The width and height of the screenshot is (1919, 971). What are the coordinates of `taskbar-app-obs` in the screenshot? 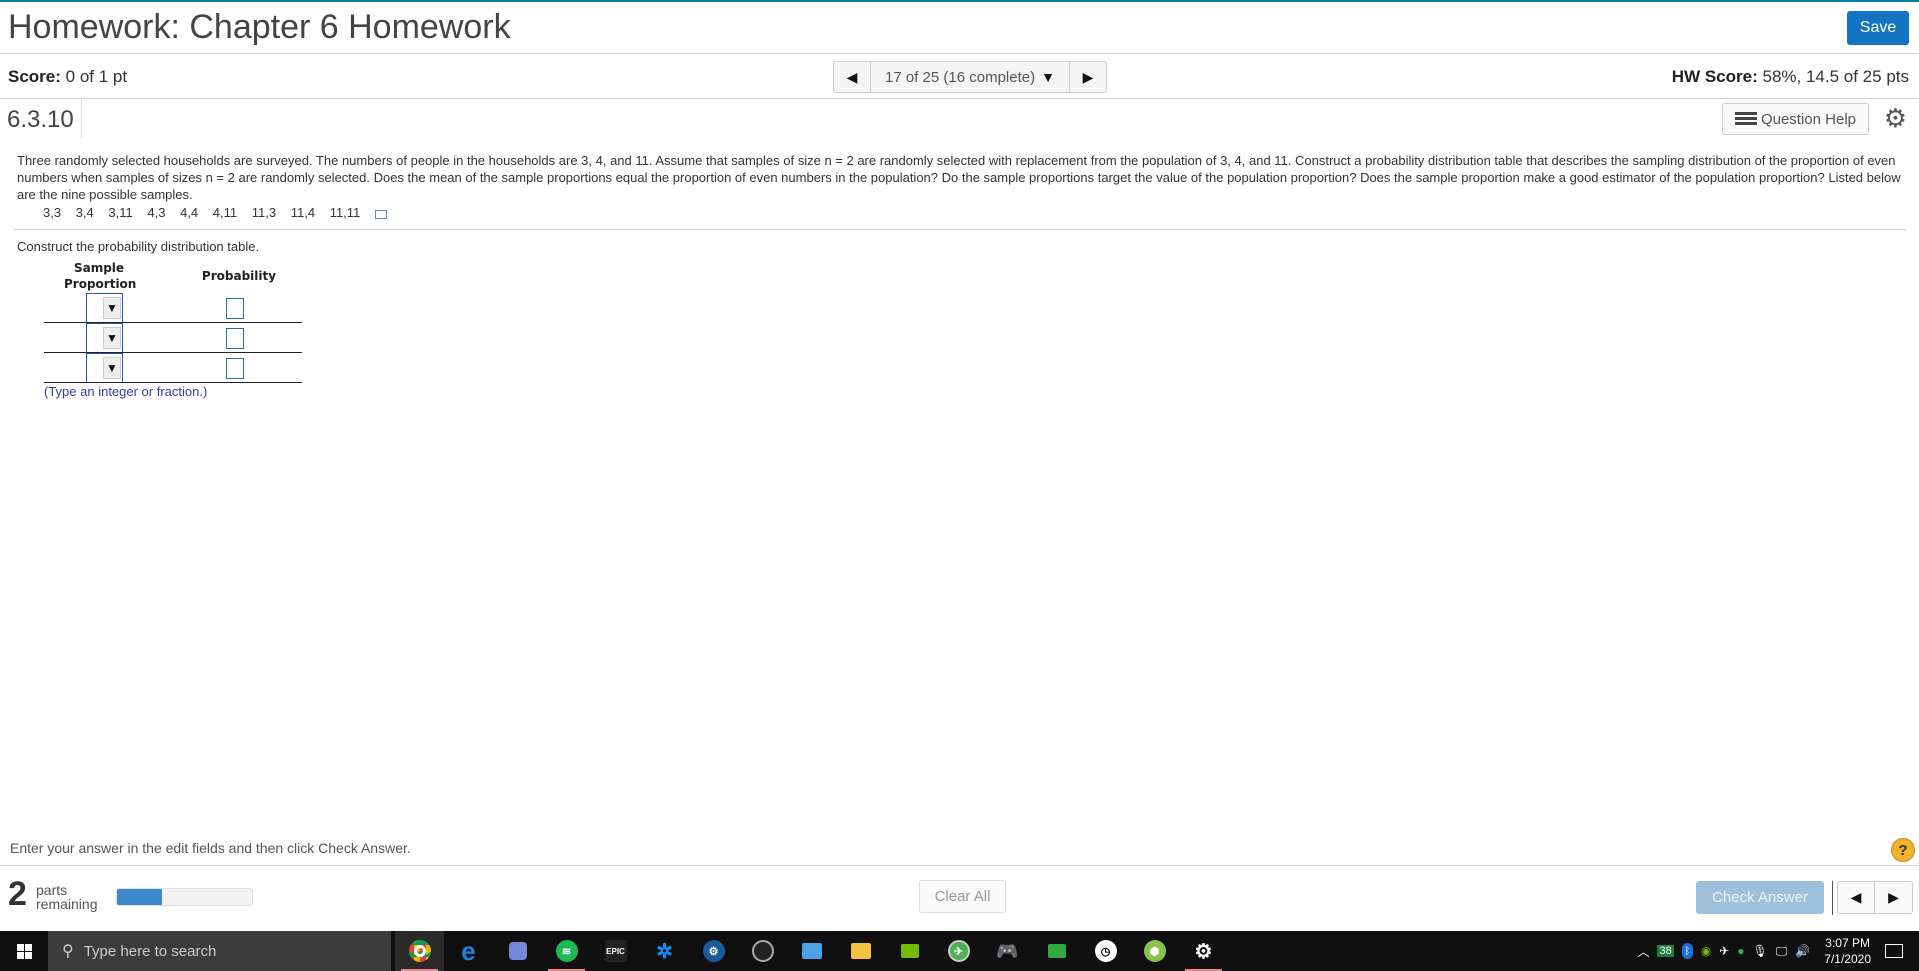 It's located at (762, 951).